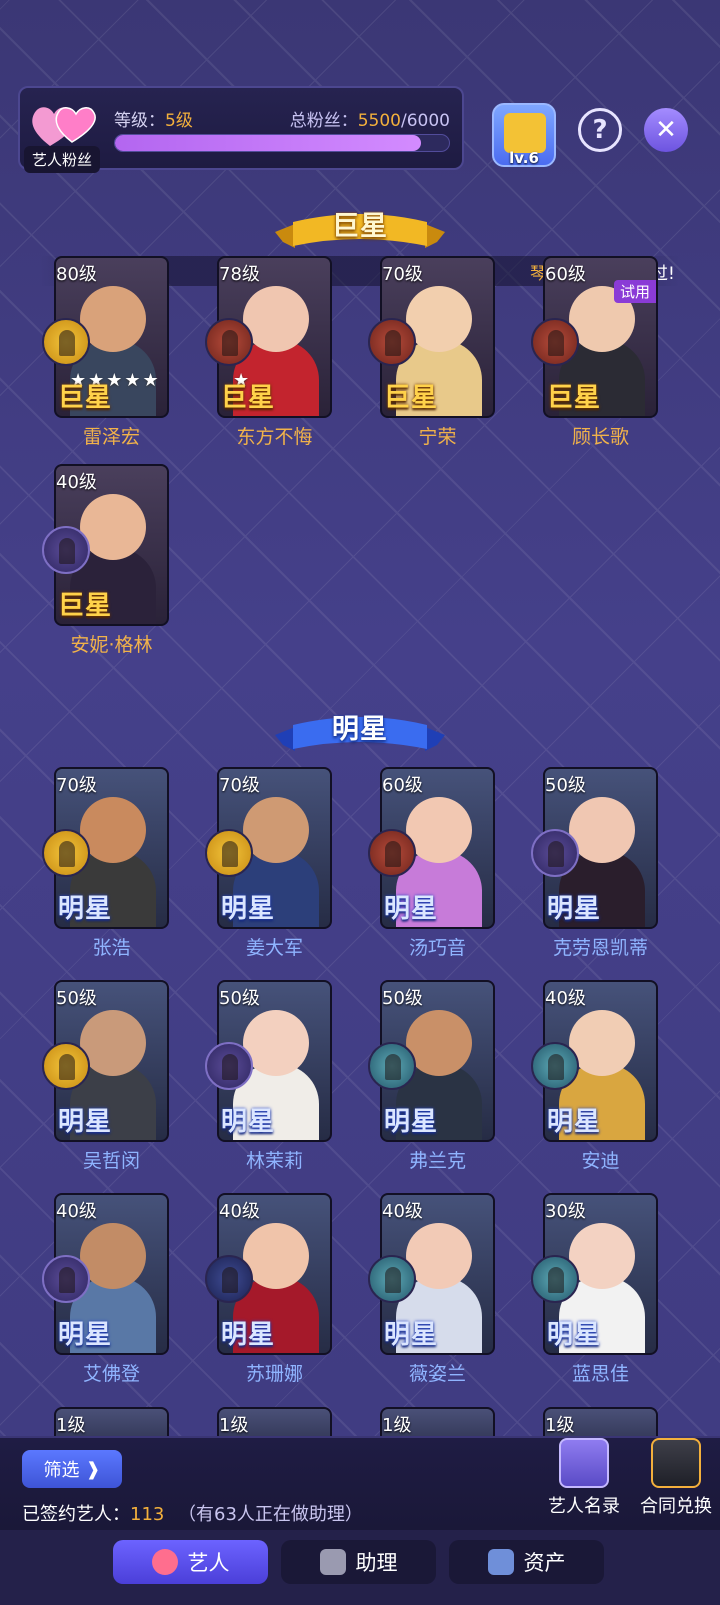  I want to click on filter-arrow-icon: ❱, so click(93, 1469).